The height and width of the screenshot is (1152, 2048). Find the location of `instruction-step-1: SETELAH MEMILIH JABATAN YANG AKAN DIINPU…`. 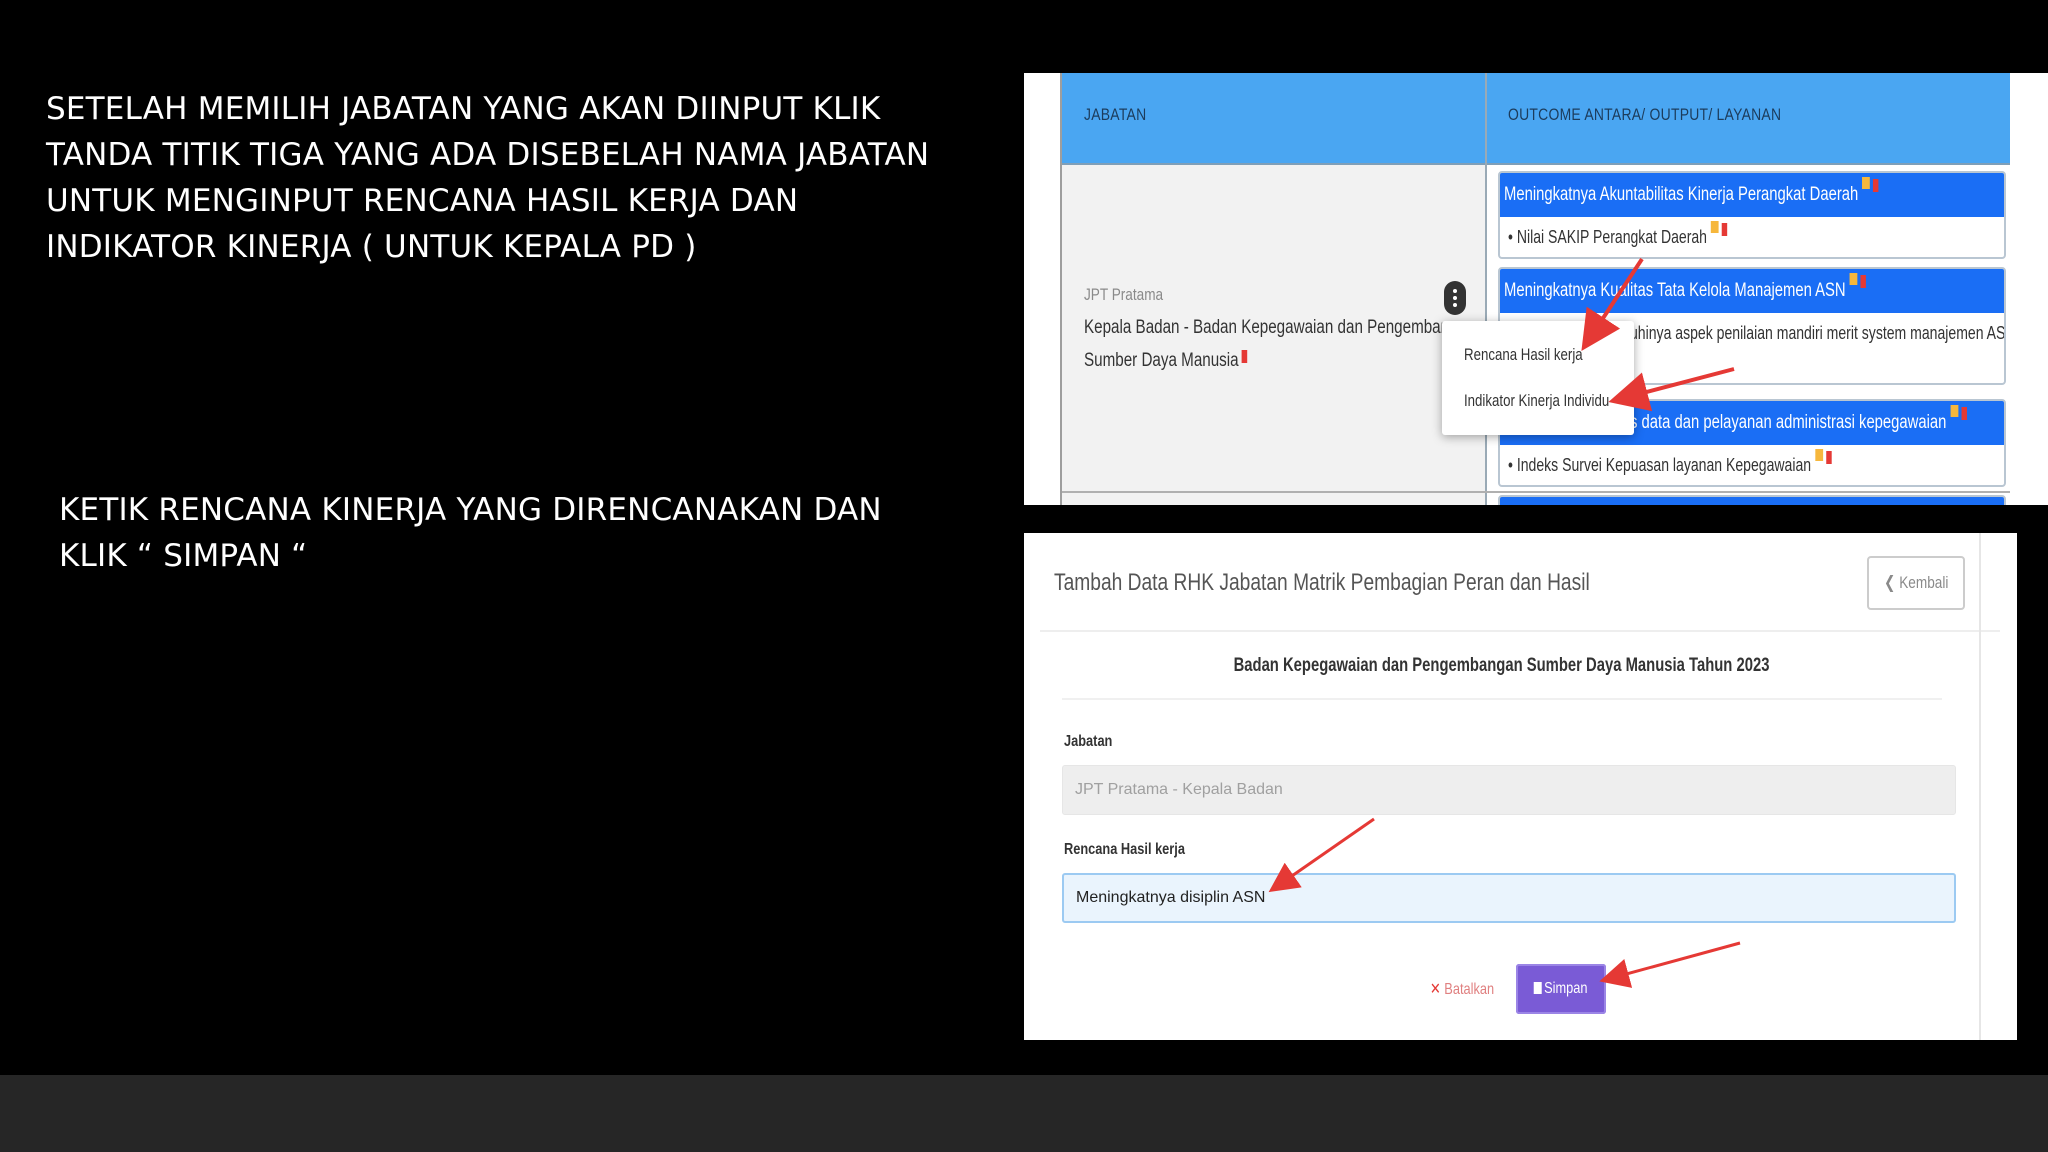

instruction-step-1: SETELAH MEMILIH JABATAN YANG AKAN DIINPU… is located at coordinates (488, 178).